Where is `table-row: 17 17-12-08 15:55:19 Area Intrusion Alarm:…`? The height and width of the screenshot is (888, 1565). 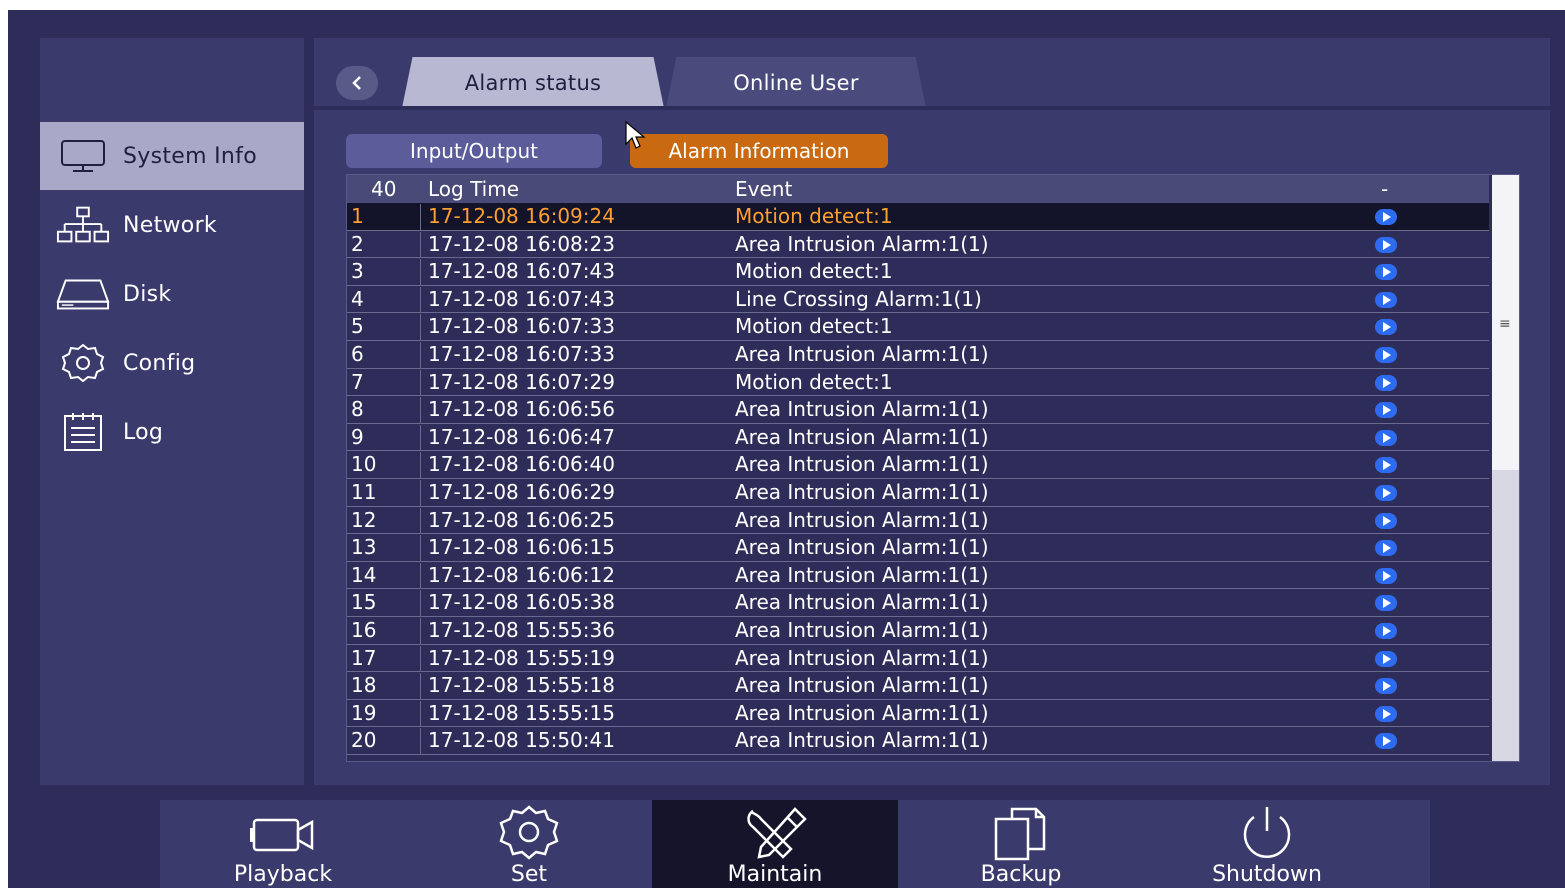 table-row: 17 17-12-08 15:55:19 Area Intrusion Alarm:… is located at coordinates (918, 659).